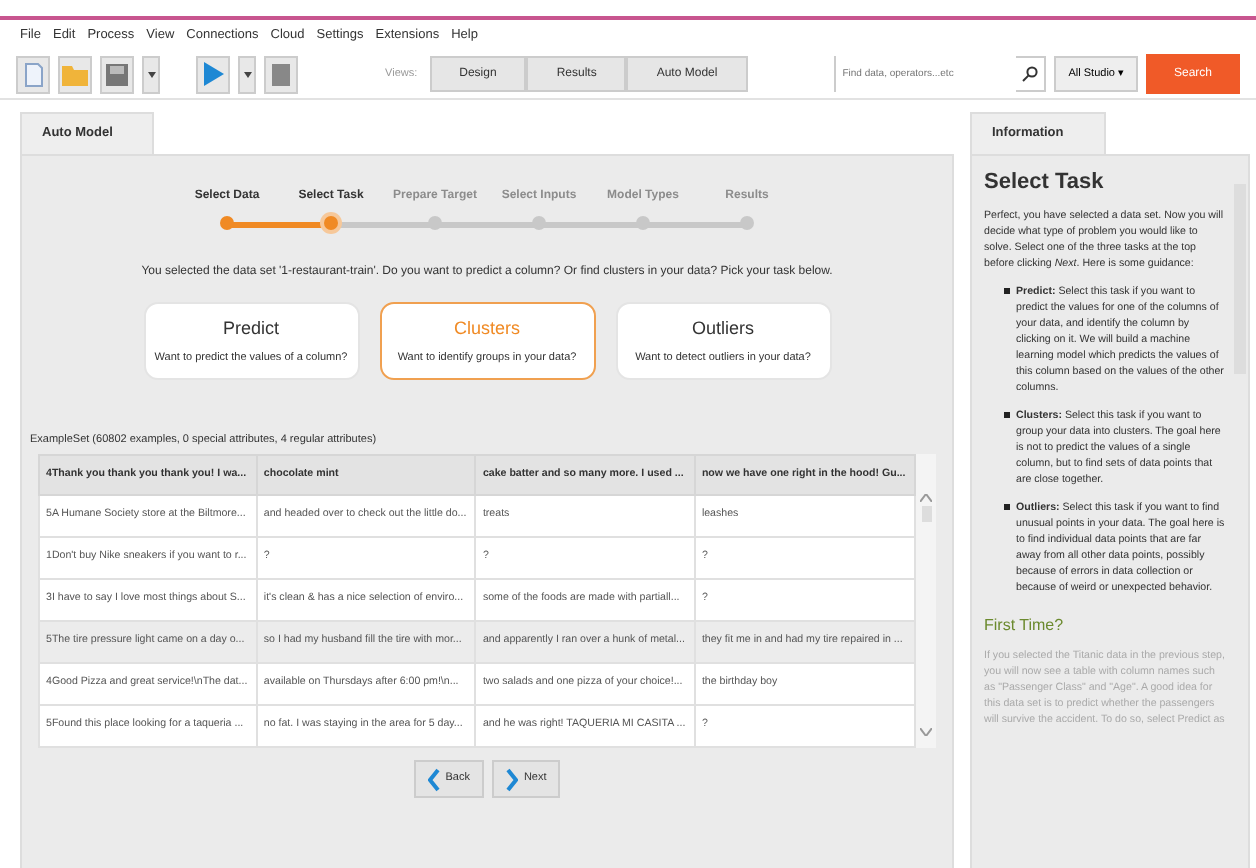 This screenshot has height=868, width=1256. What do you see at coordinates (926, 732) in the screenshot?
I see `scroll-down-icon` at bounding box center [926, 732].